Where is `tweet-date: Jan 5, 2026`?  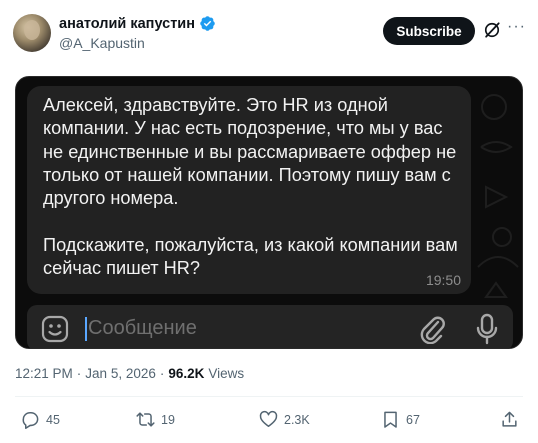
tweet-date: Jan 5, 2026 is located at coordinates (120, 373).